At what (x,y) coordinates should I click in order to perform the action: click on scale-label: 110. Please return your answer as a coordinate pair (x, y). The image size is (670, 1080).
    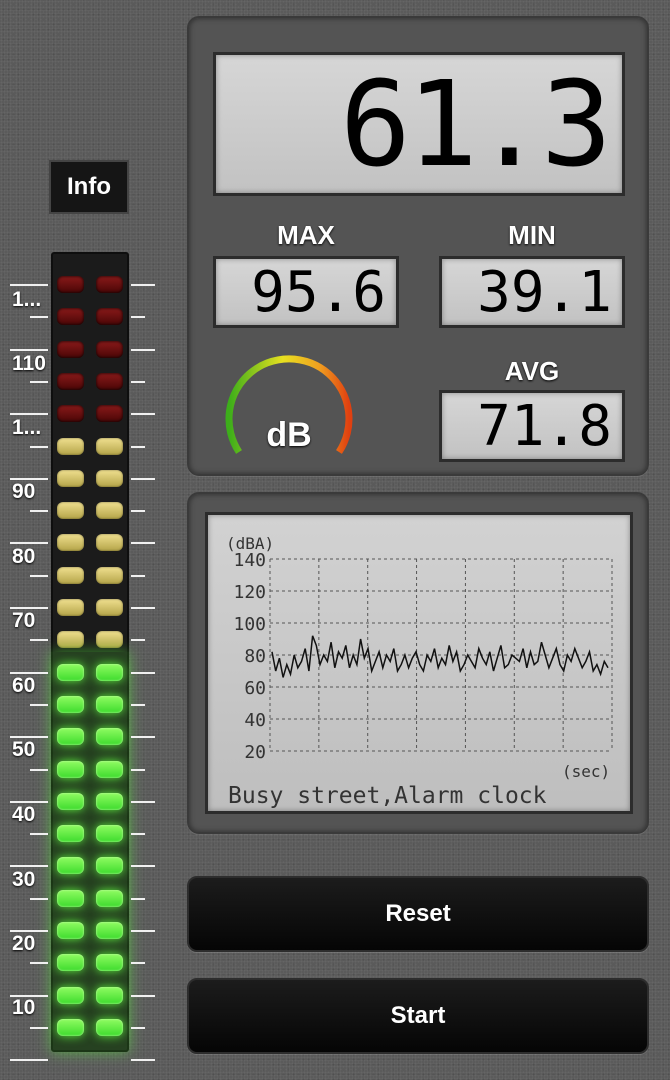
    Looking at the image, I should click on (29, 363).